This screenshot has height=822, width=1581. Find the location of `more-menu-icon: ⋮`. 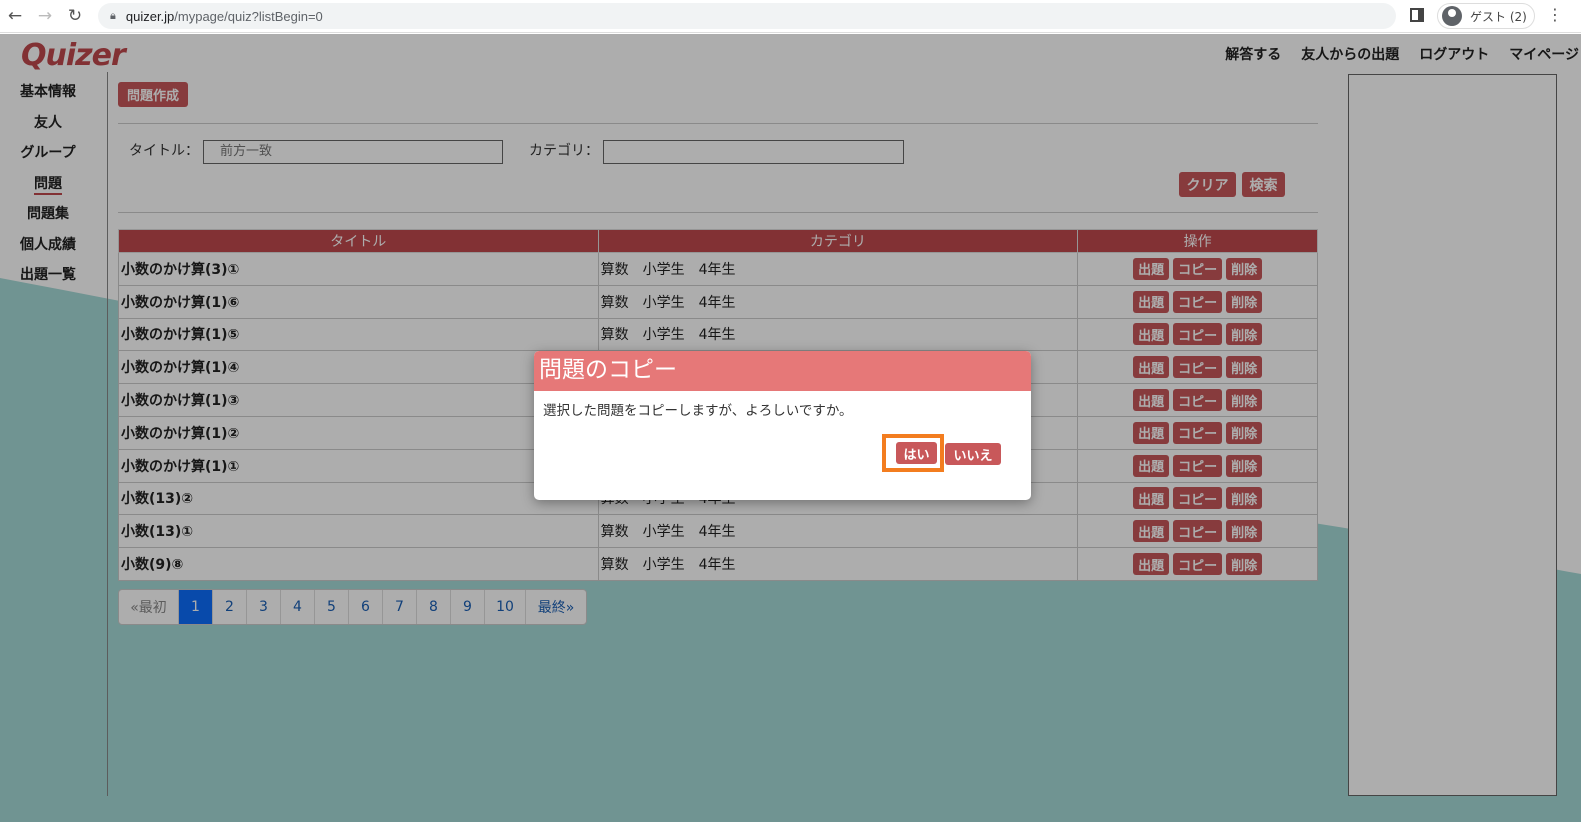

more-menu-icon: ⋮ is located at coordinates (1555, 14).